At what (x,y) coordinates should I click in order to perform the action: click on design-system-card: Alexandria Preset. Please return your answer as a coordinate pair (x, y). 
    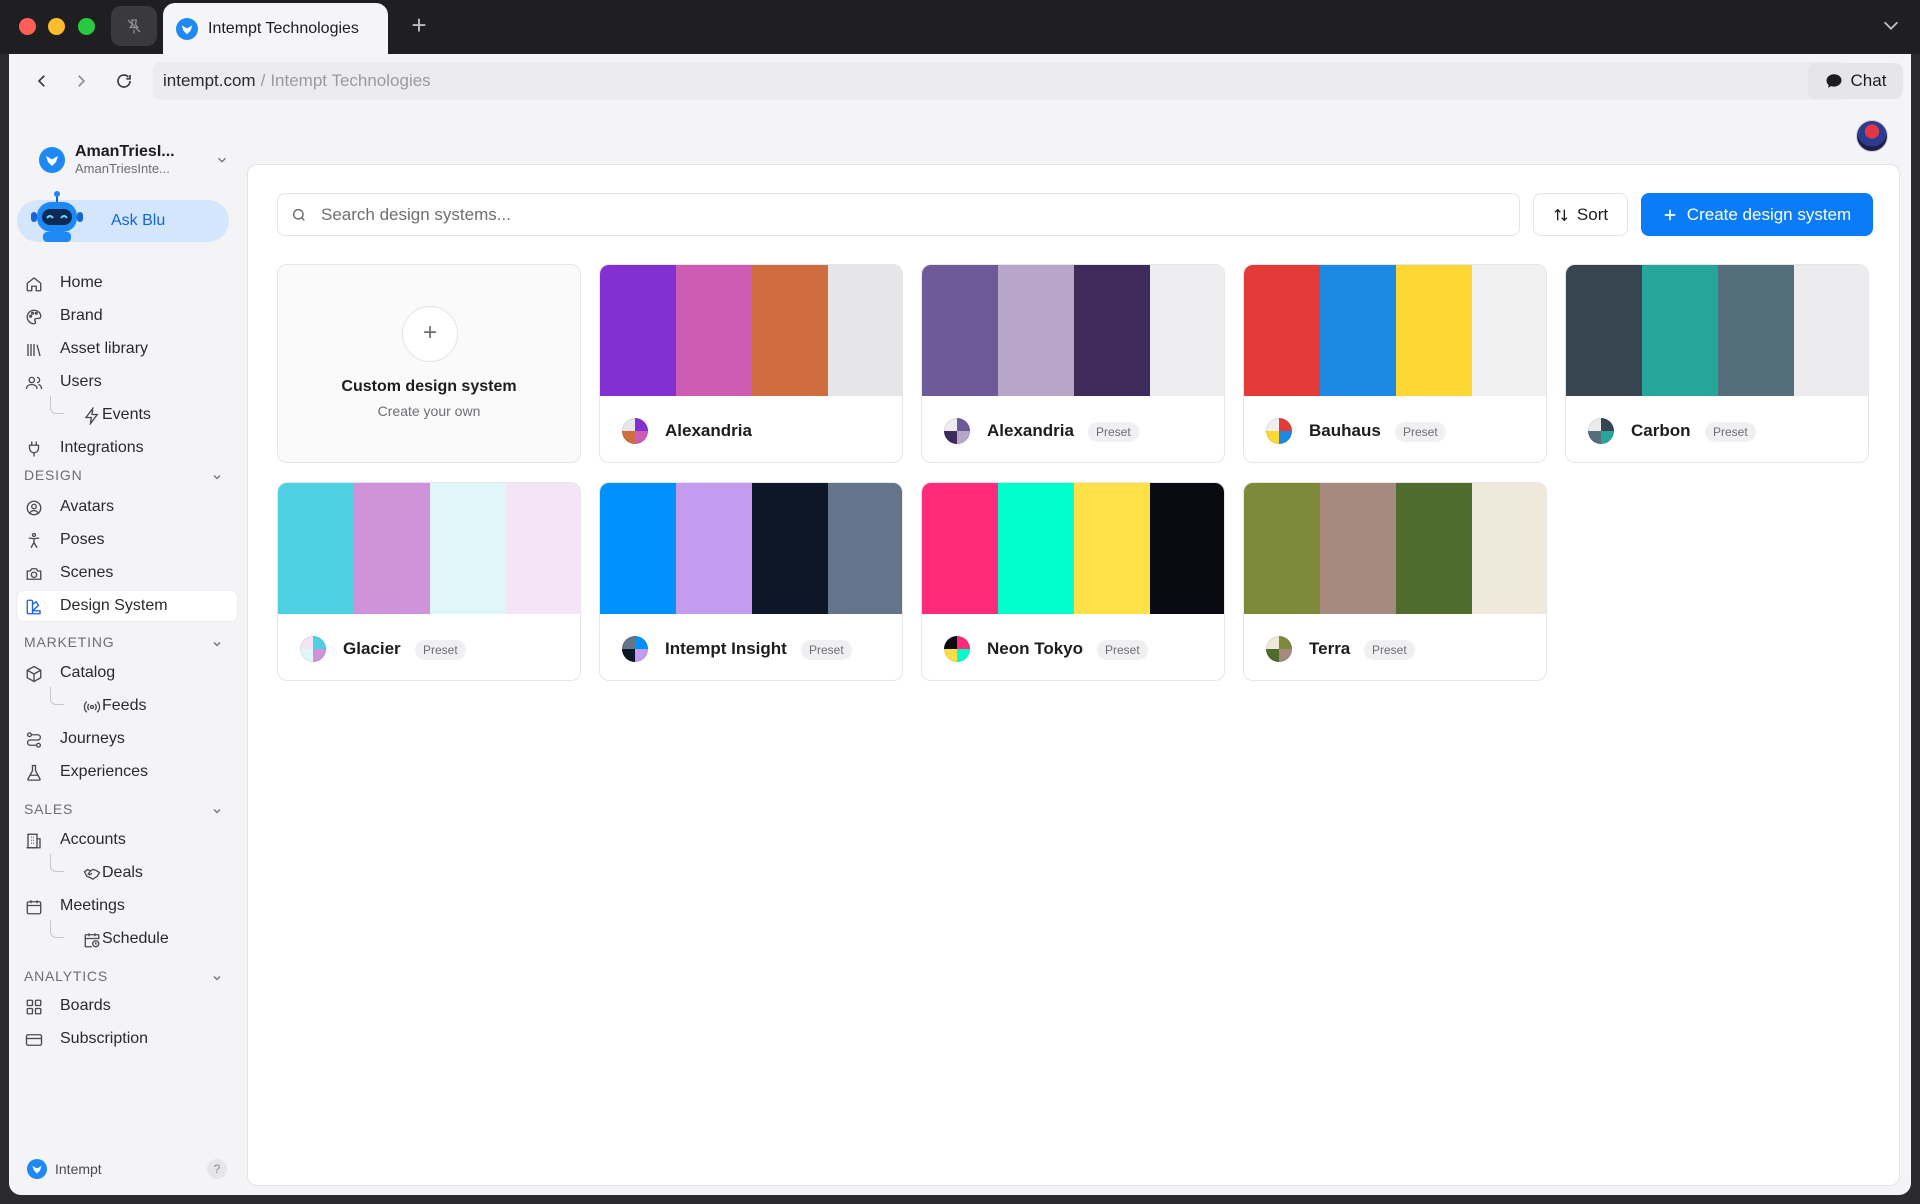
    Looking at the image, I should click on (1073, 363).